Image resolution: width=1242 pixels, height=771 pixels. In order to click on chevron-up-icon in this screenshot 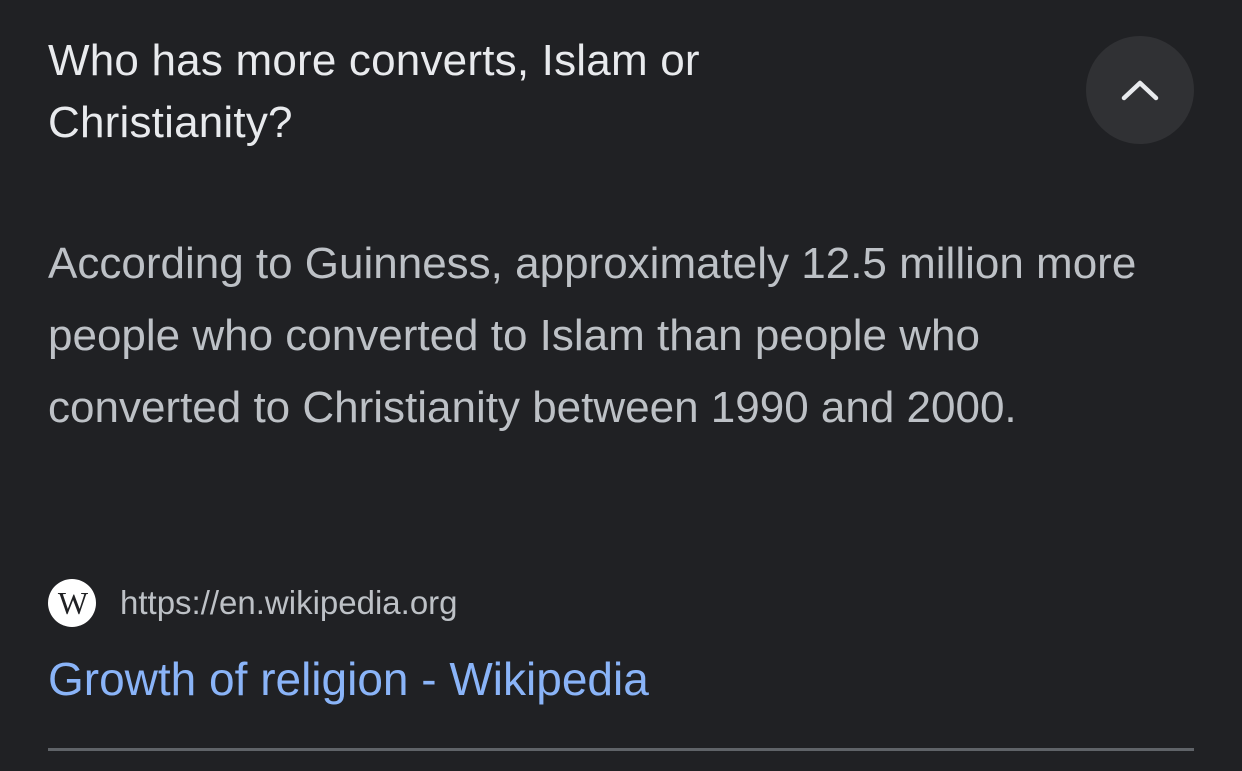, I will do `click(1140, 90)`.